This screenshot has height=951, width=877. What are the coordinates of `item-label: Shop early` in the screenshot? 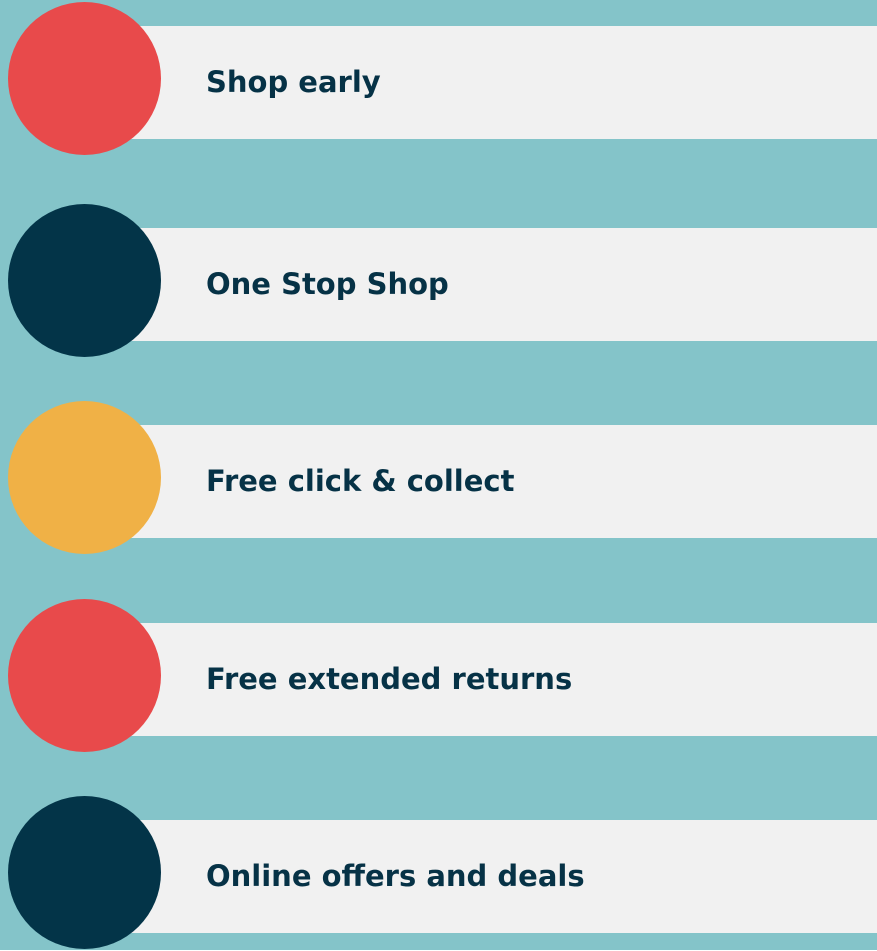 It's located at (293, 82).